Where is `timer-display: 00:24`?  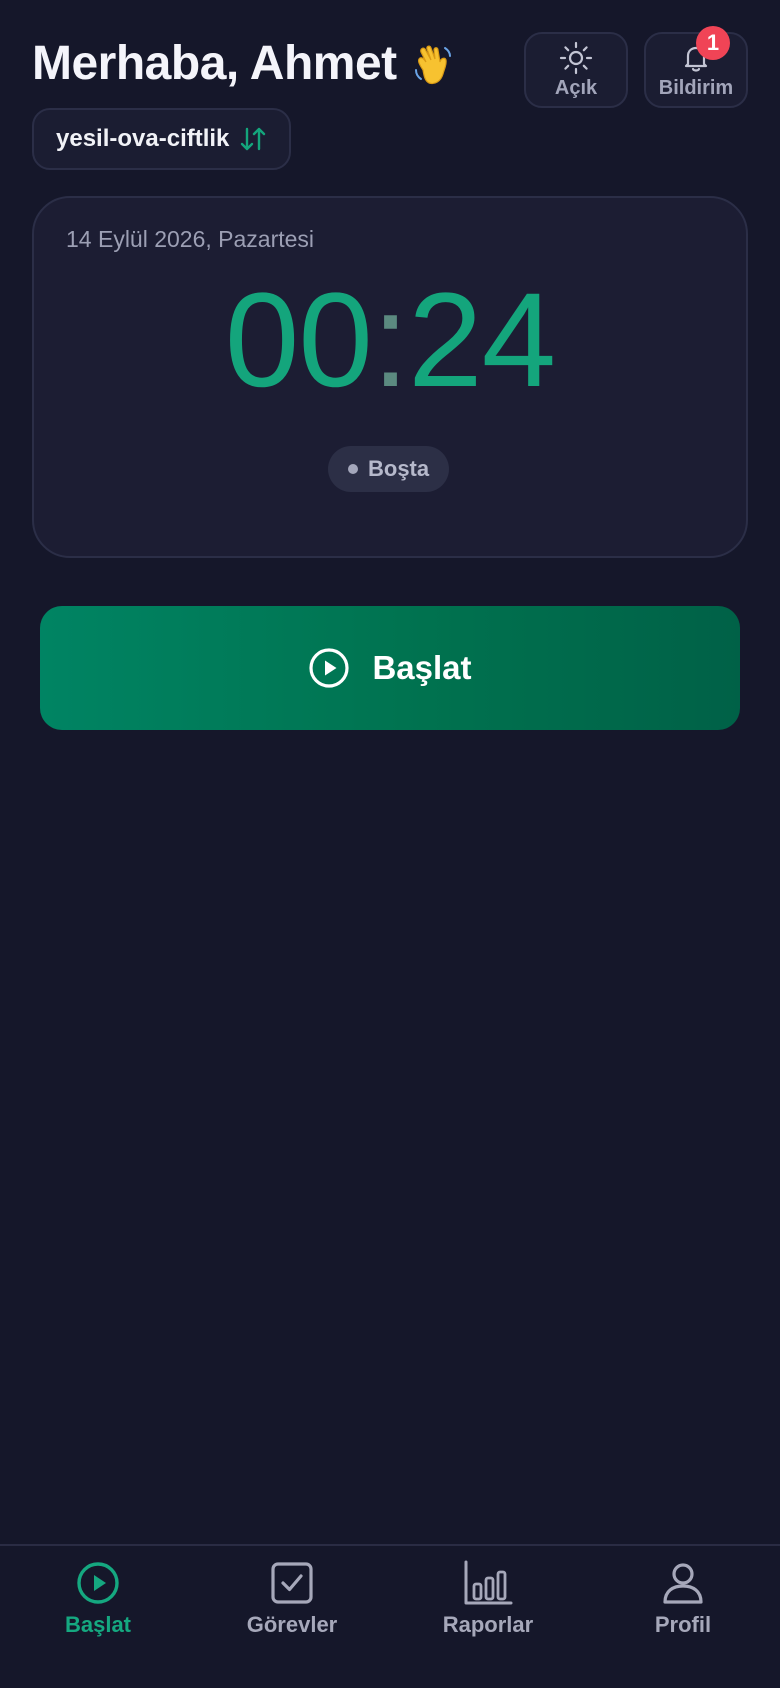 timer-display: 00:24 is located at coordinates (390, 341).